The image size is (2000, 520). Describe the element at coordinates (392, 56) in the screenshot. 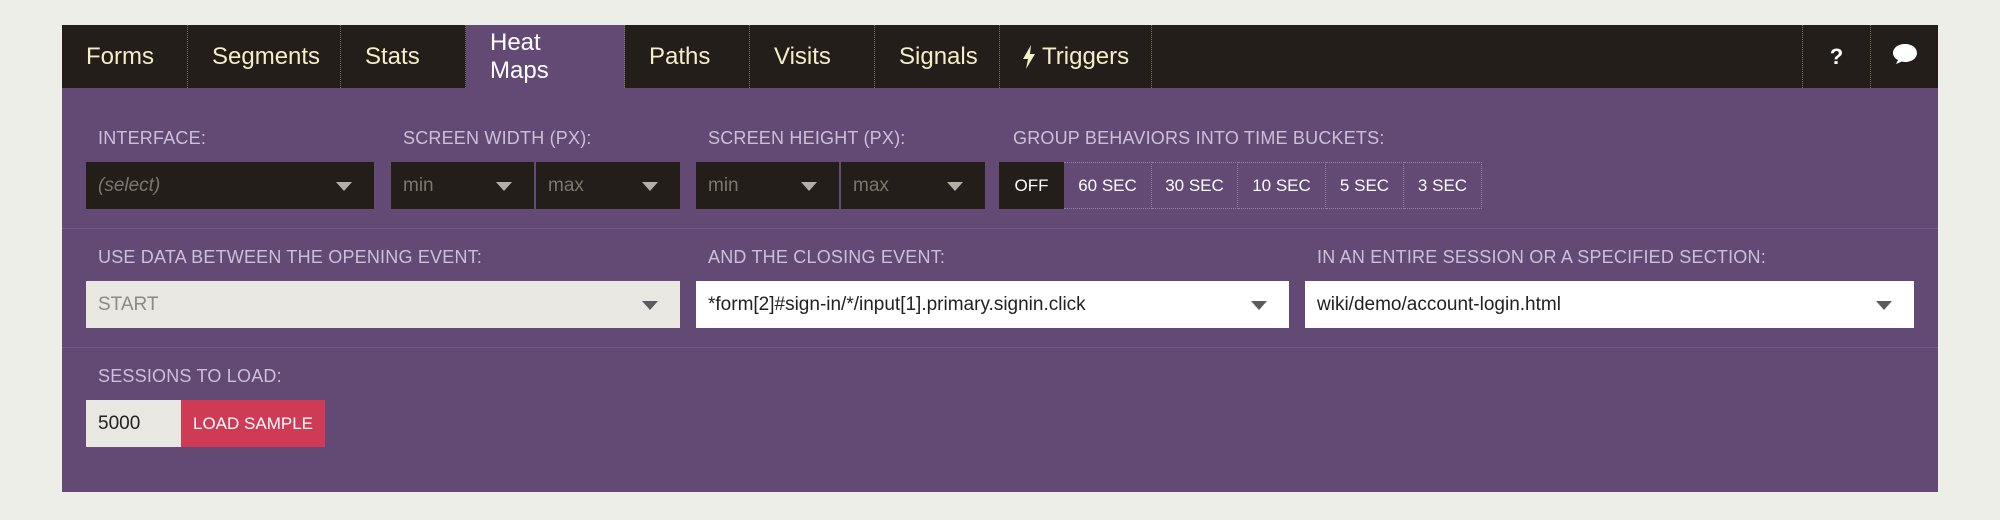

I see `tab-label: Stats` at that location.